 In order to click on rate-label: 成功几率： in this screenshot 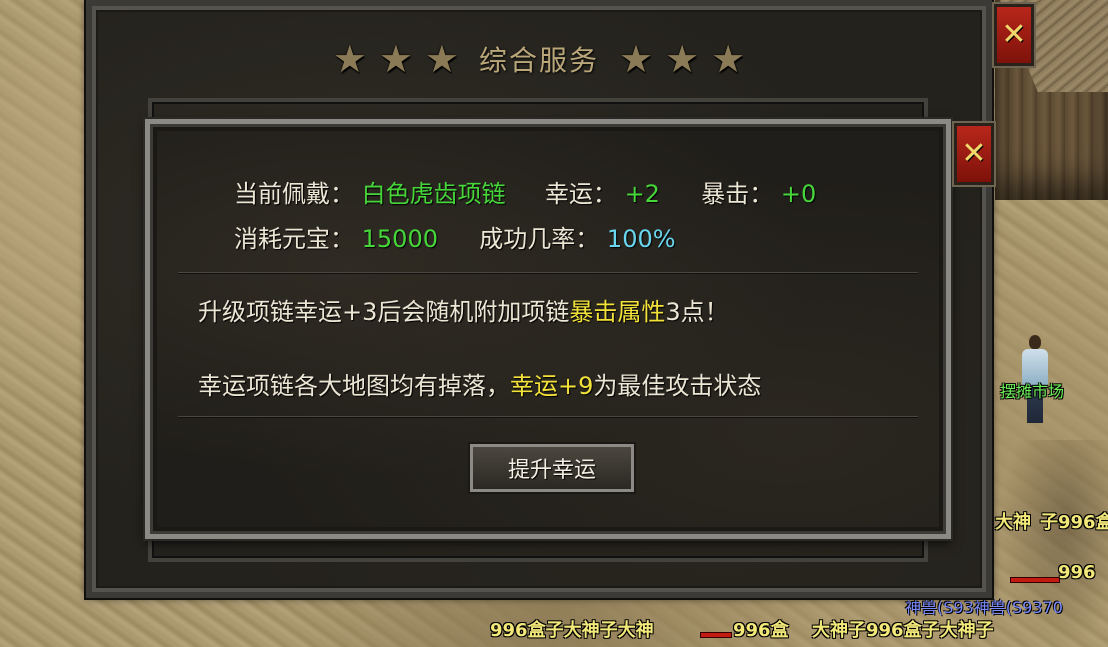, I will do `click(539, 239)`.